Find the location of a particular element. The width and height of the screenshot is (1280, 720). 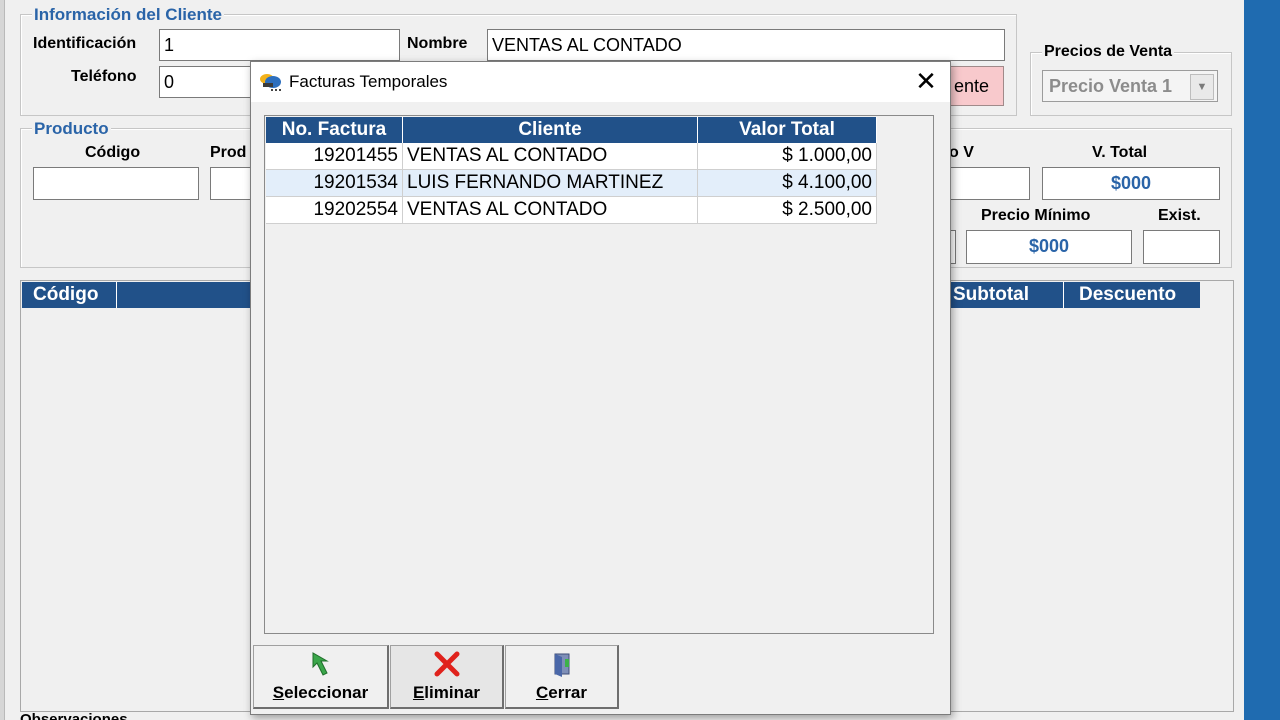

precios-legend: Precios de Venta is located at coordinates (1108, 52).